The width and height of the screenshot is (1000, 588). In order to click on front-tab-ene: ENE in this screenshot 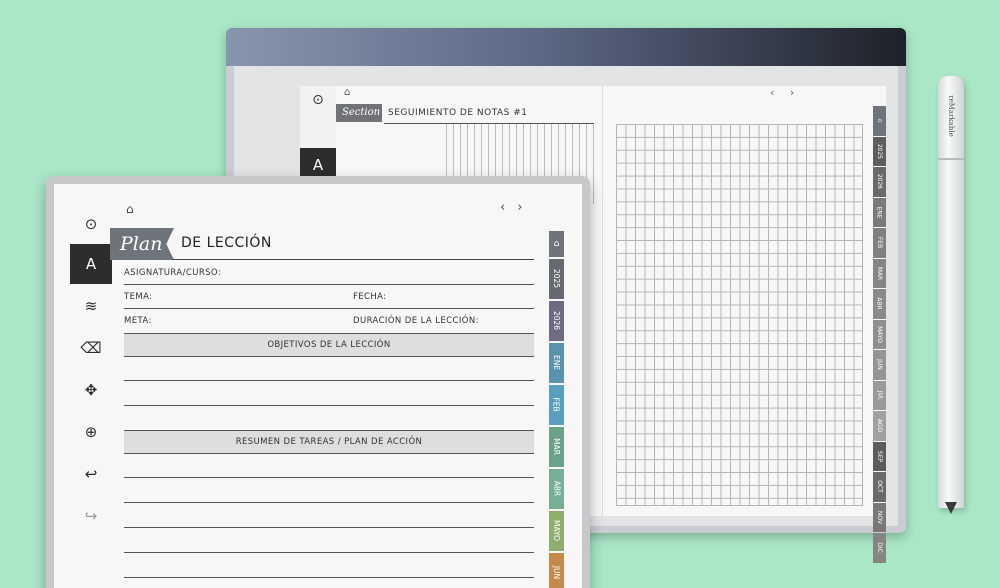, I will do `click(556, 362)`.